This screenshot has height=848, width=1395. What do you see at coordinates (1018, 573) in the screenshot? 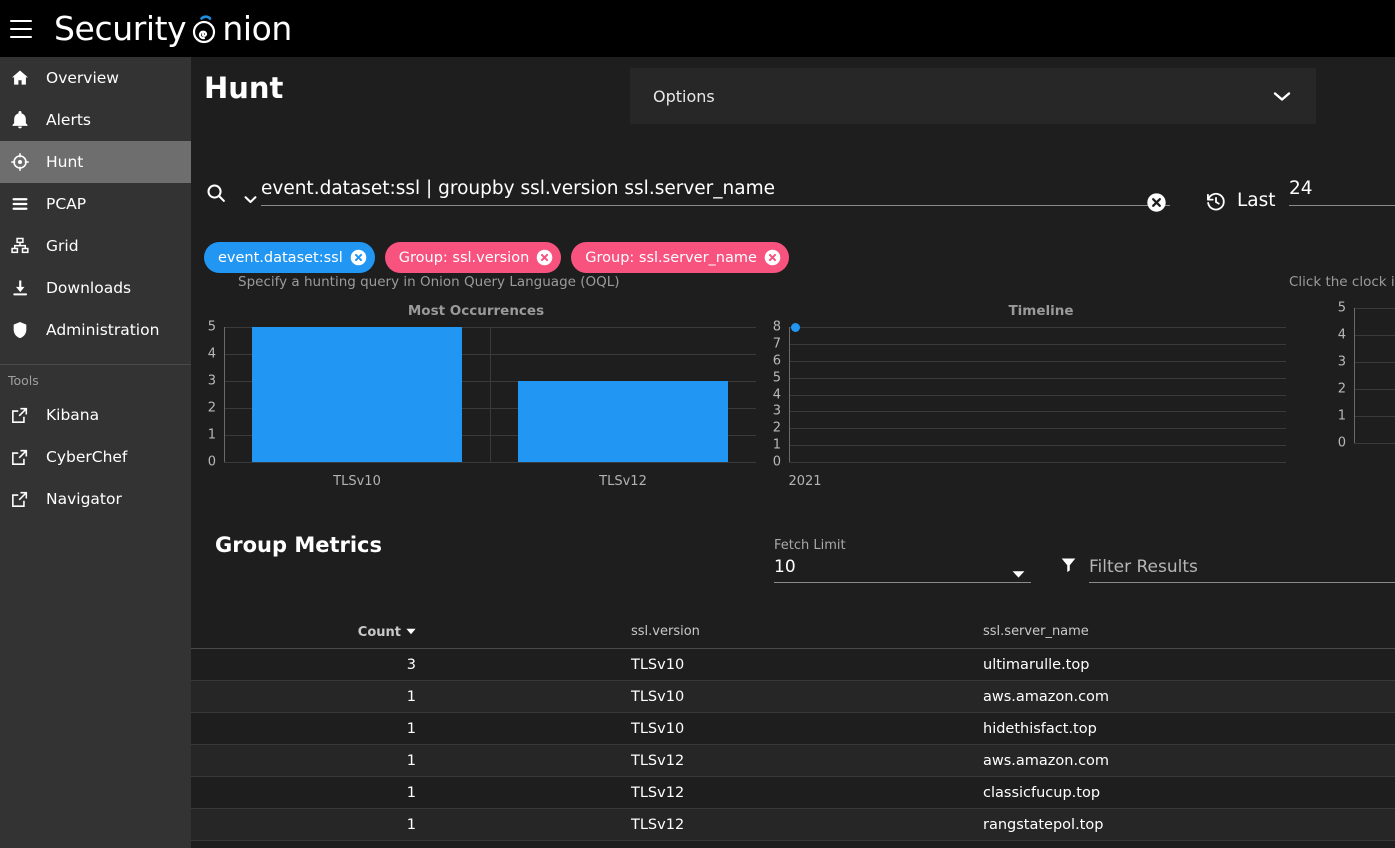
I see `dropdown-arrow-icon` at bounding box center [1018, 573].